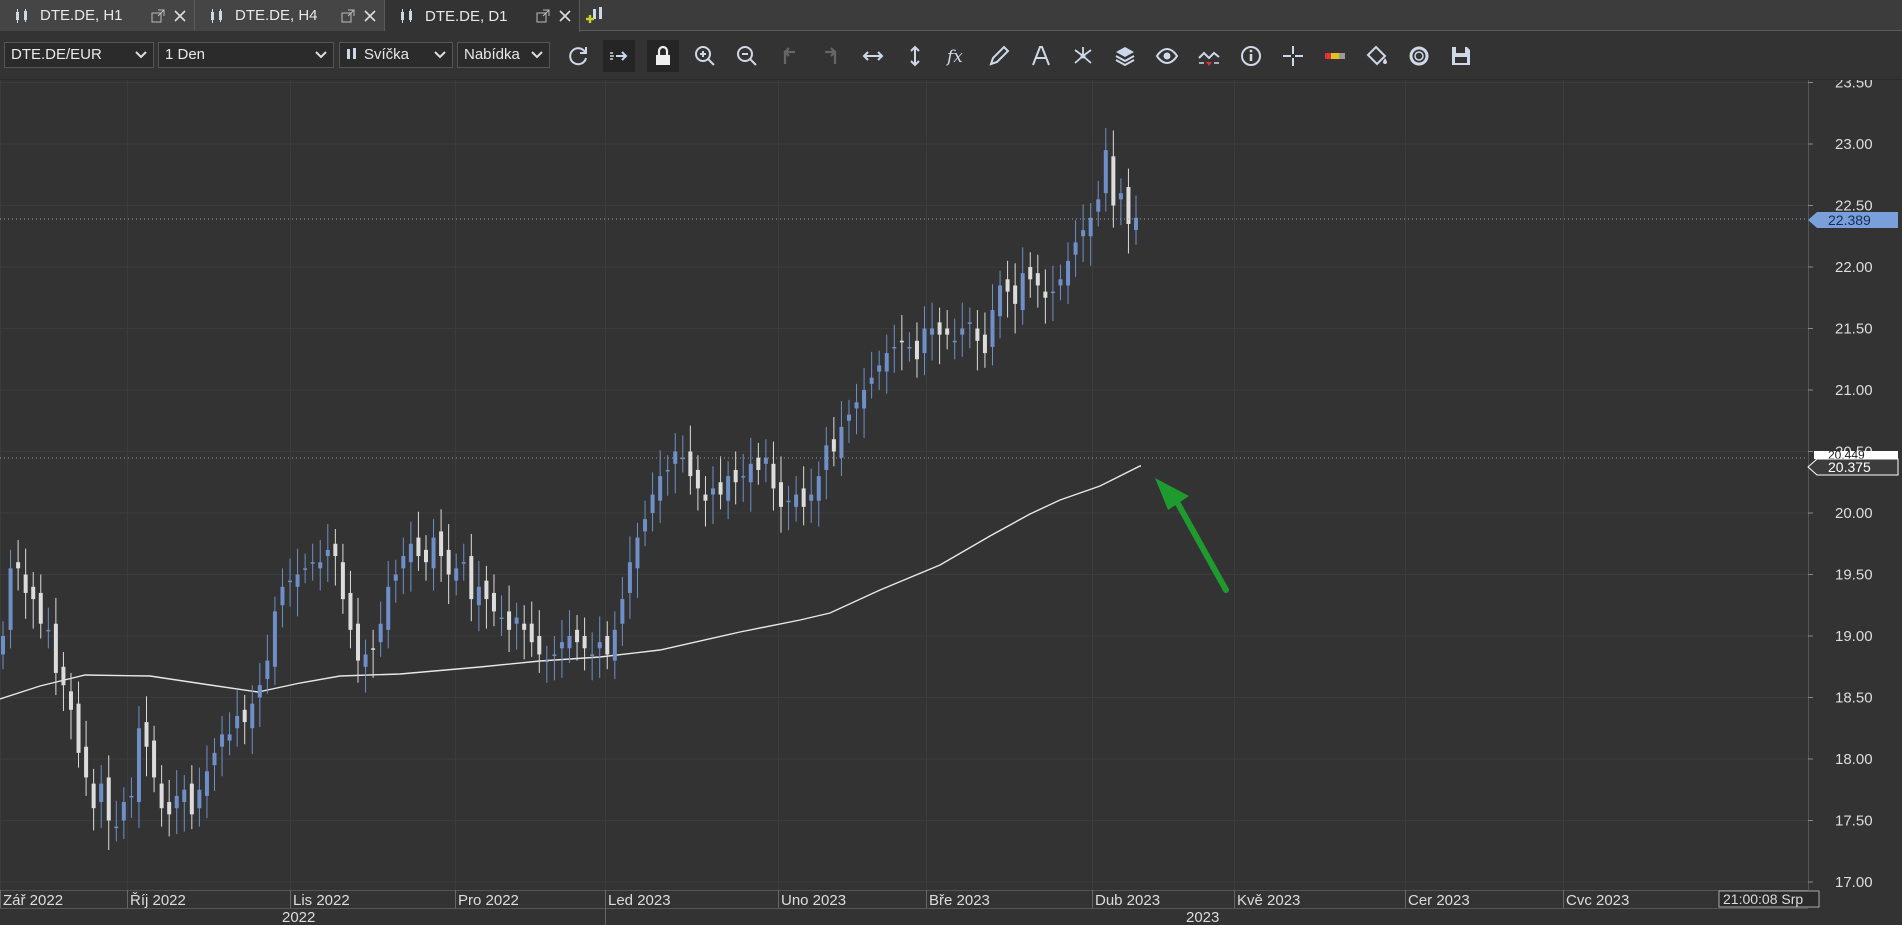  I want to click on shift-chart-icon, so click(619, 56).